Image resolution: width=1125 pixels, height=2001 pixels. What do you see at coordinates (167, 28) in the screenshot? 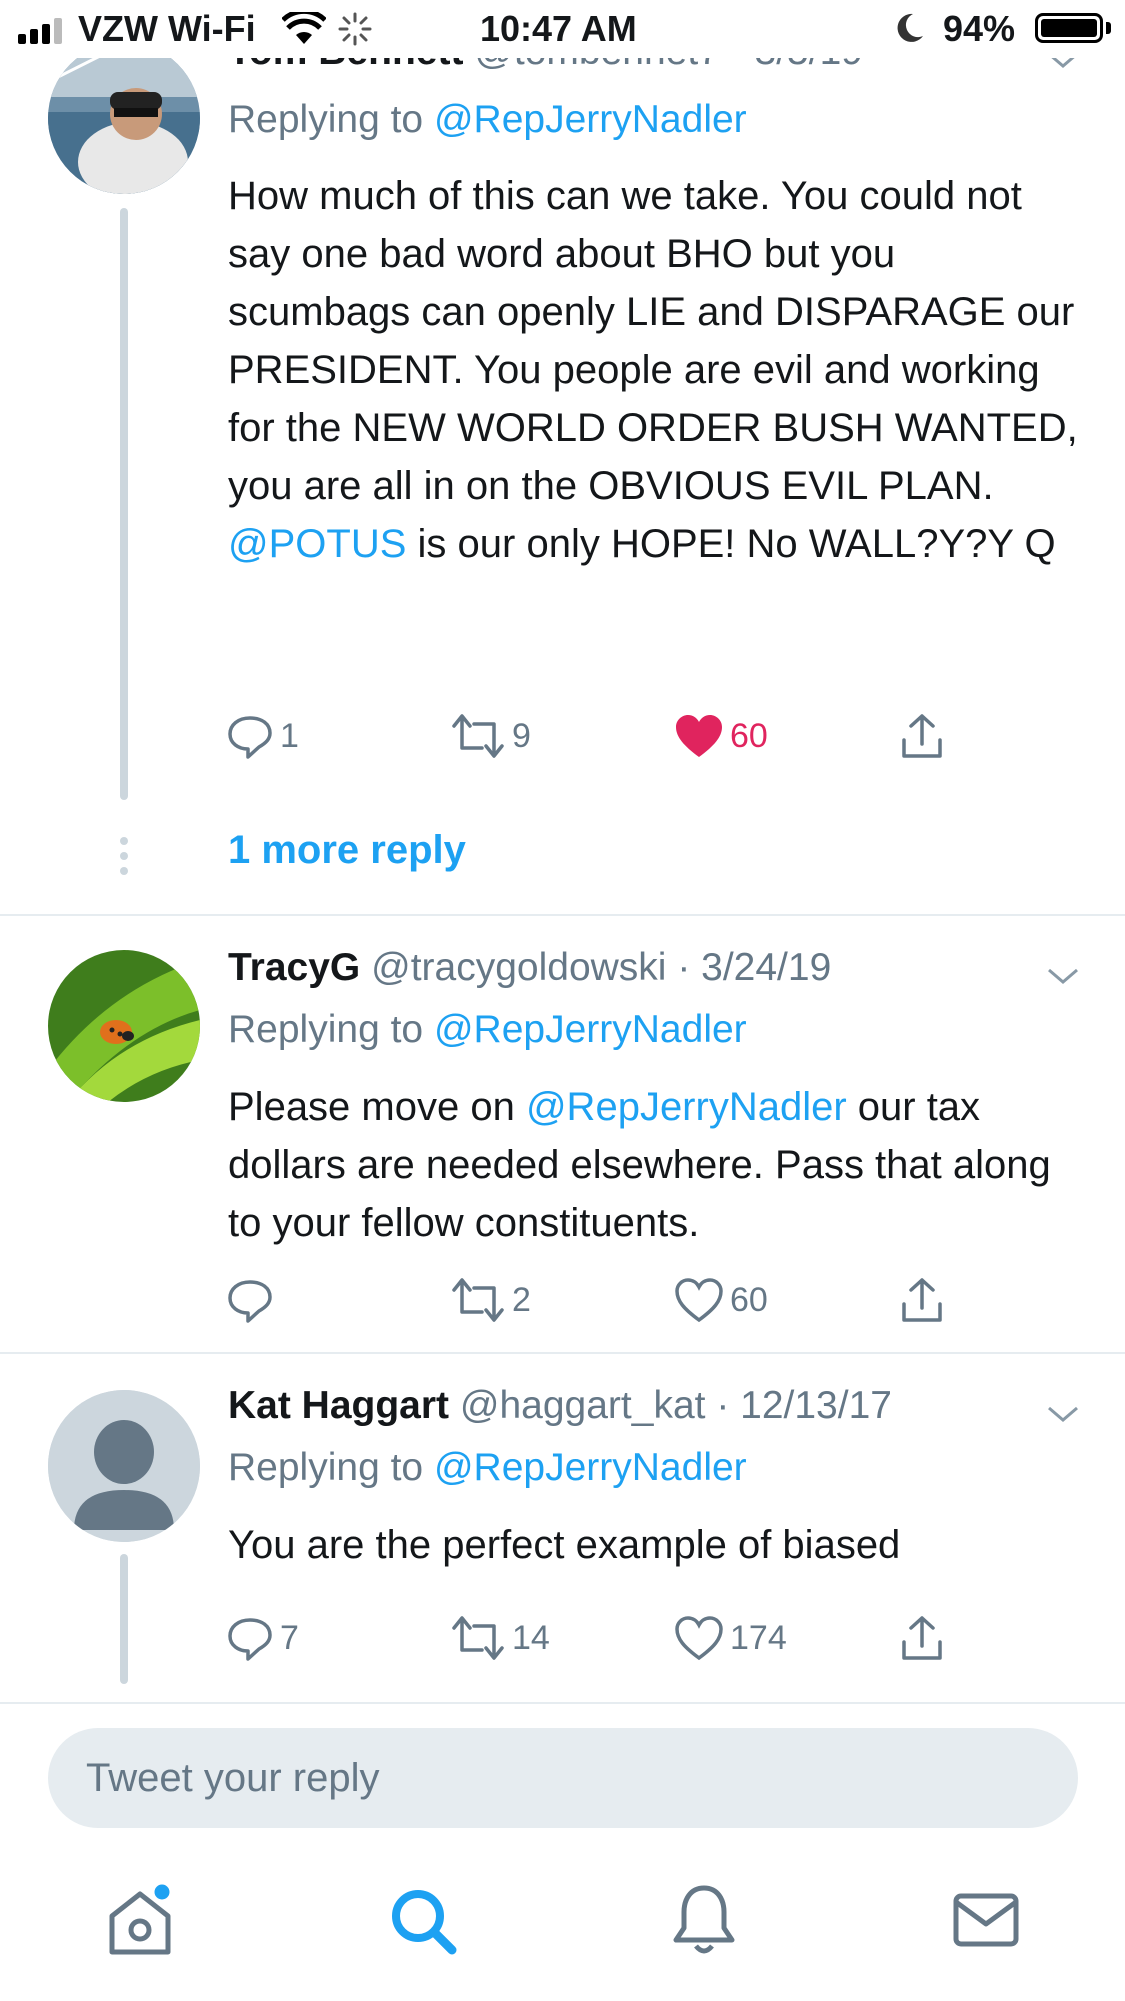
I see `carrier-label: VZW Wi-Fi` at bounding box center [167, 28].